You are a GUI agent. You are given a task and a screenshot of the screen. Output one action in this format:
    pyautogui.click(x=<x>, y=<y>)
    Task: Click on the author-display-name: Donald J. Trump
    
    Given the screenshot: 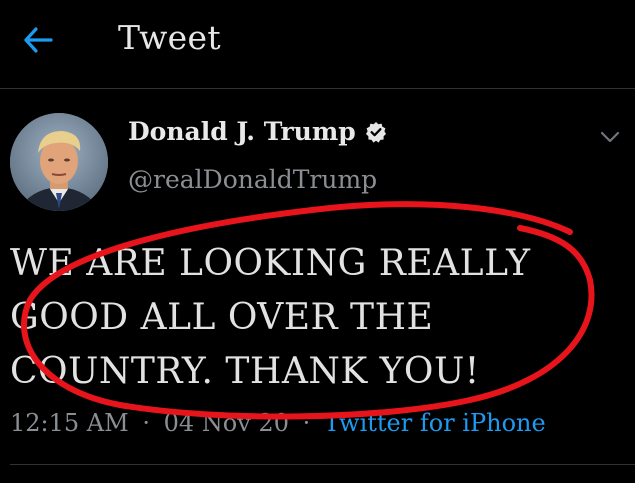 What is the action you would take?
    pyautogui.click(x=242, y=131)
    